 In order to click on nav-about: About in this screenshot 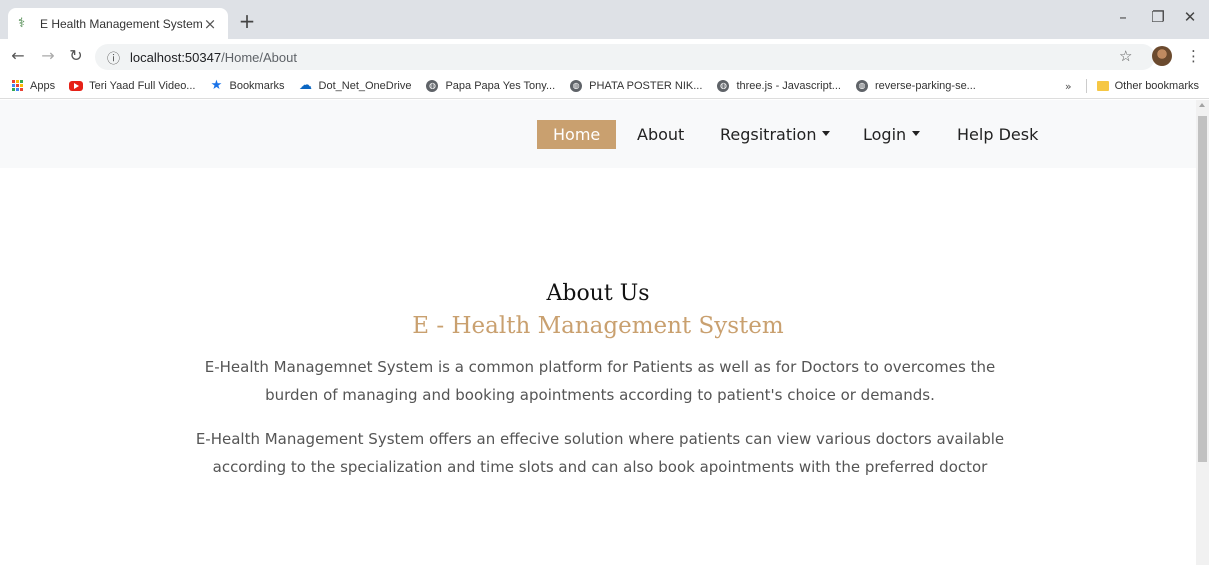, I will do `click(660, 134)`.